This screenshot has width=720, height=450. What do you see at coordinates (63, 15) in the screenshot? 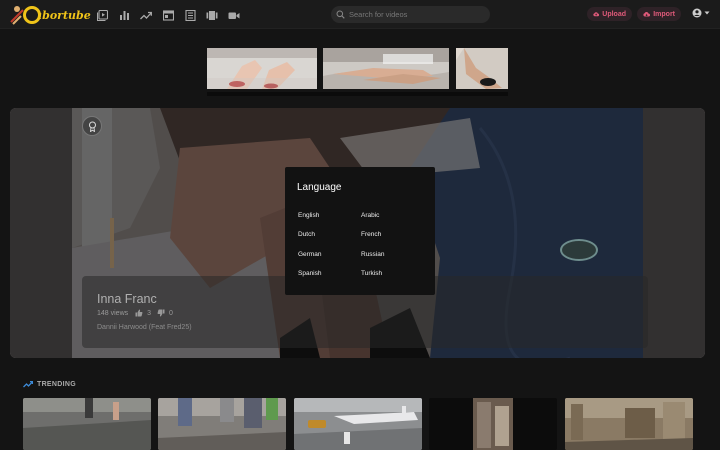
I see `logo-text: abortube` at bounding box center [63, 15].